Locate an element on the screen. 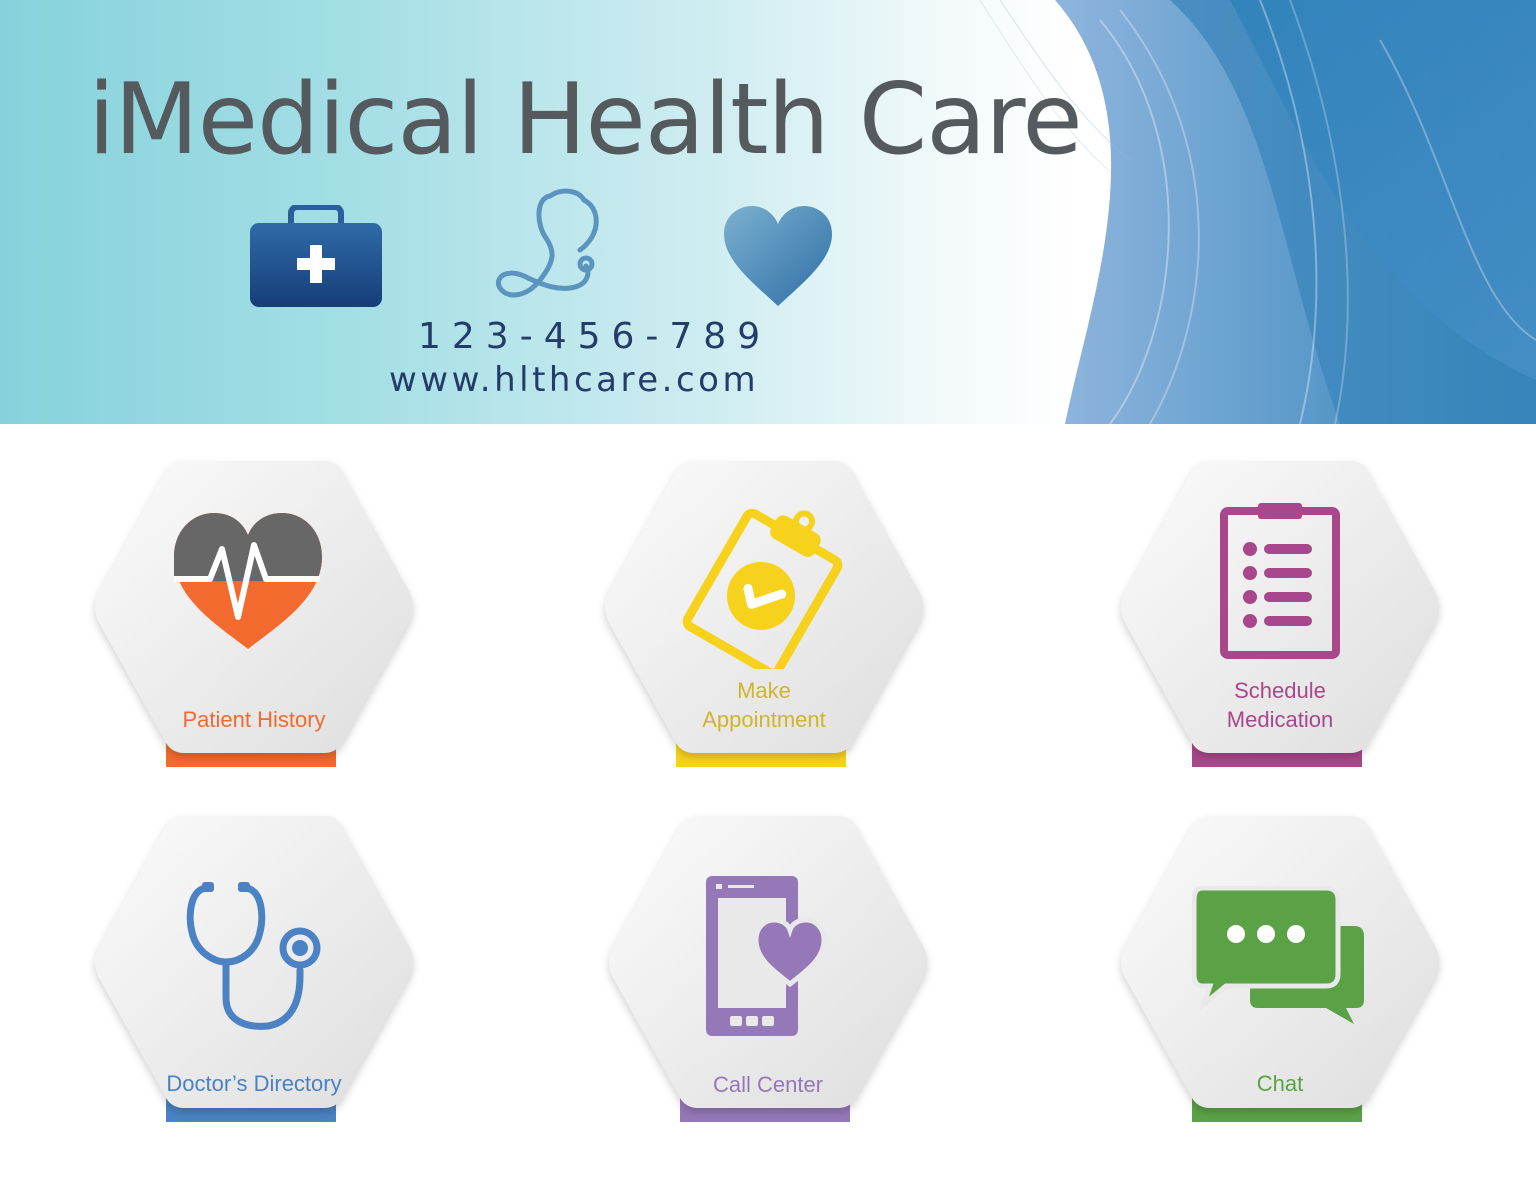  tile-schedule-medication: Schedule Medication is located at coordinates (1280, 617).